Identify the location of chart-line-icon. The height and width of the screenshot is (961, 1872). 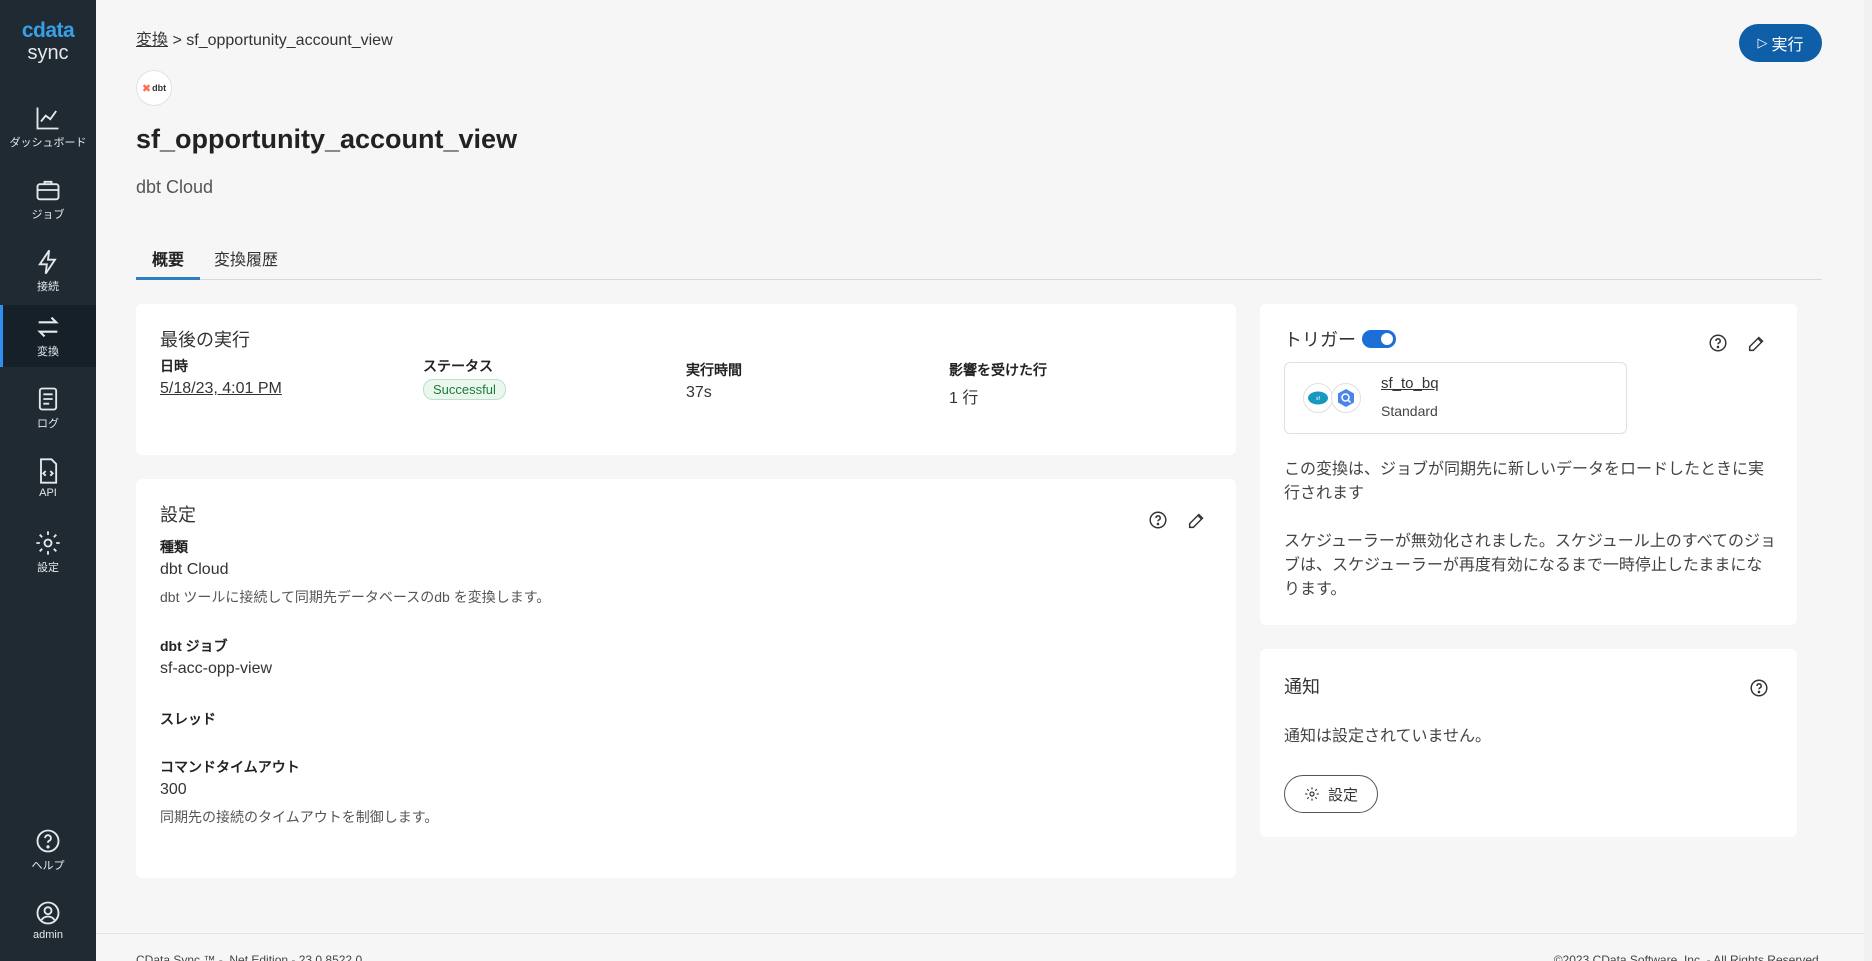
(47, 118).